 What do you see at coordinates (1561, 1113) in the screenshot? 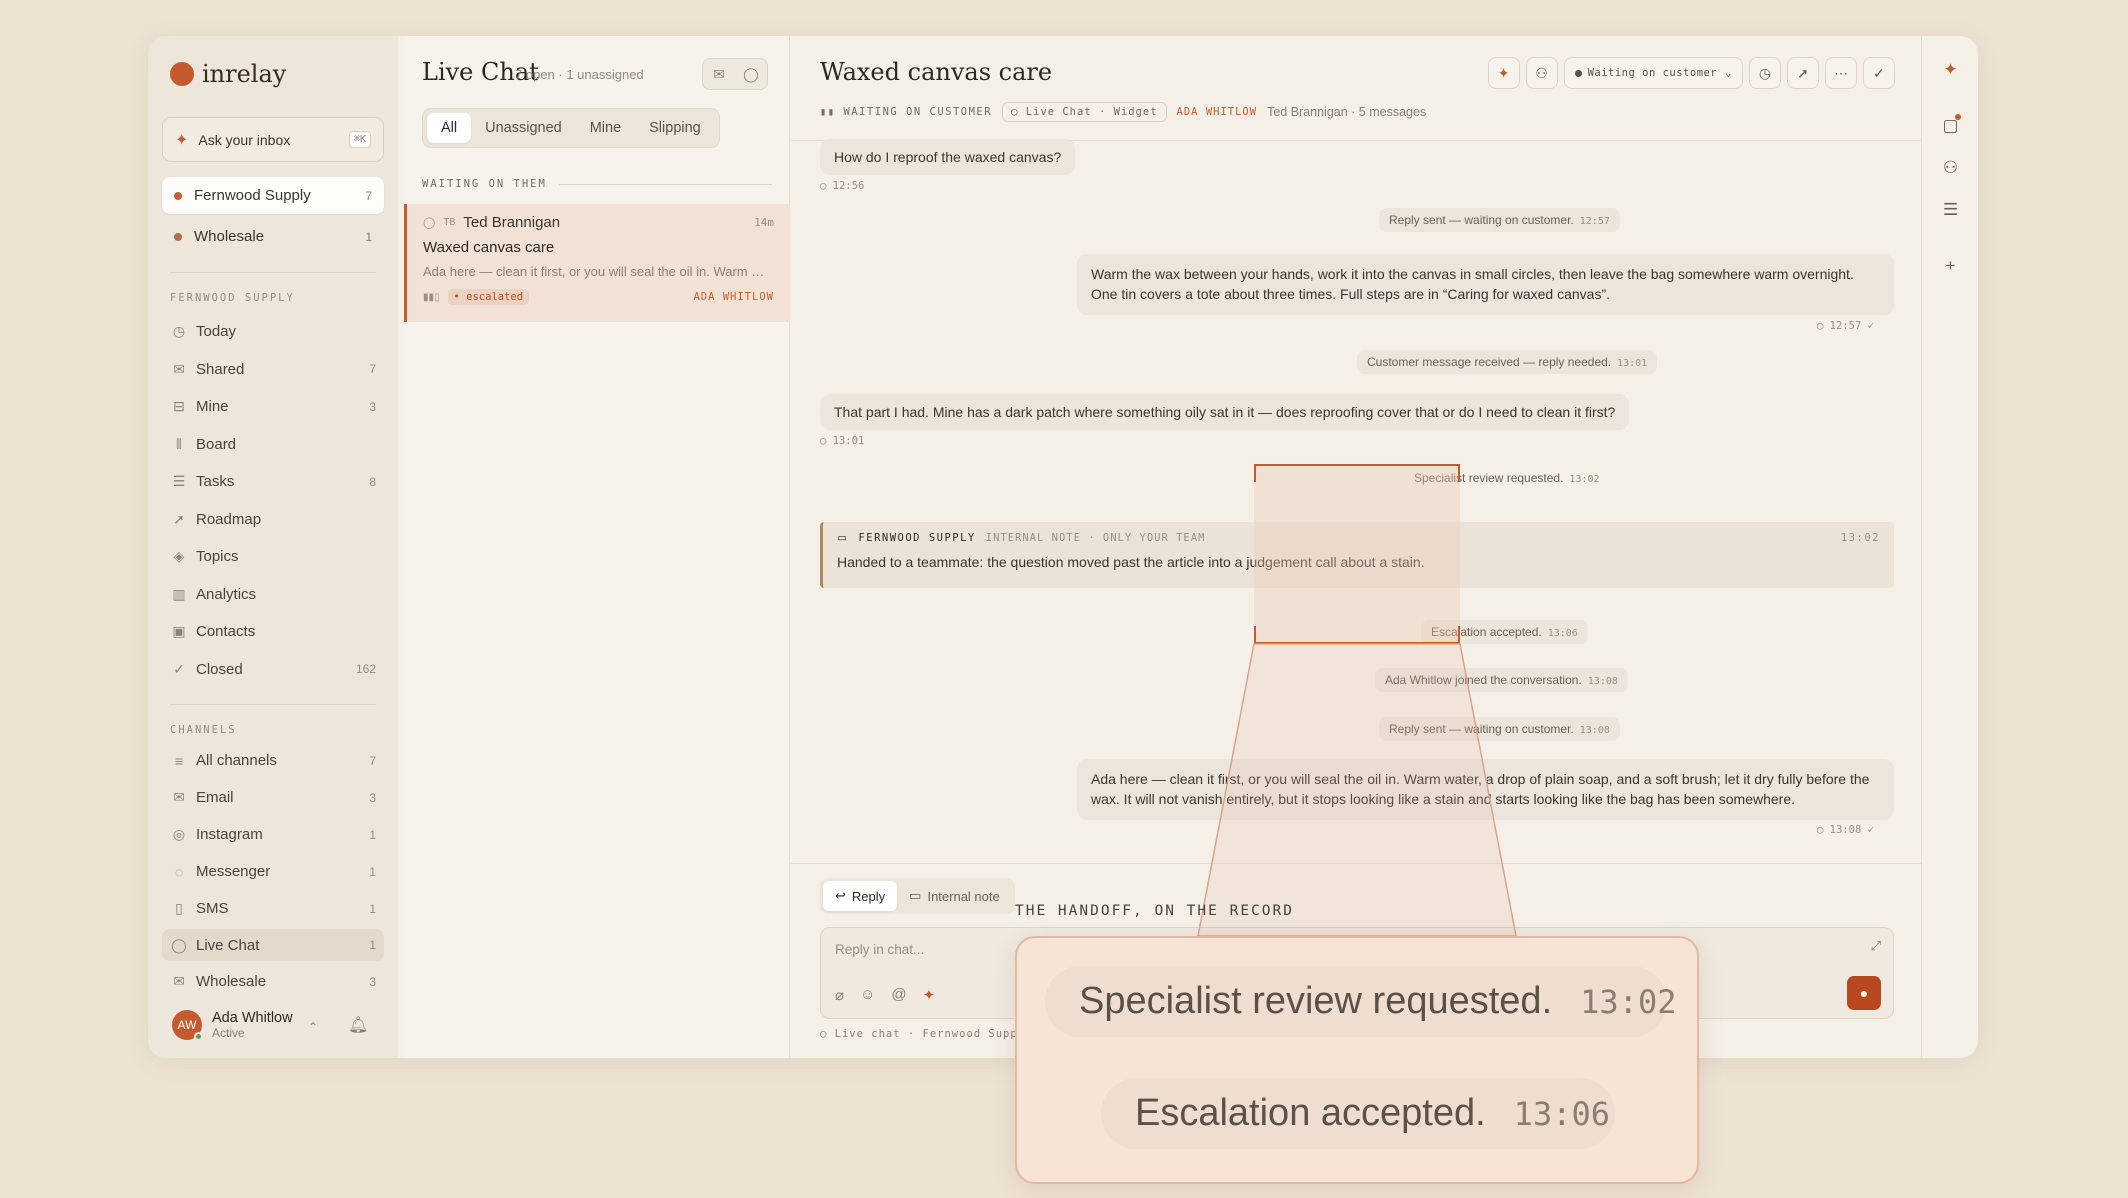
I see `zoomed-event-time: 13:06` at bounding box center [1561, 1113].